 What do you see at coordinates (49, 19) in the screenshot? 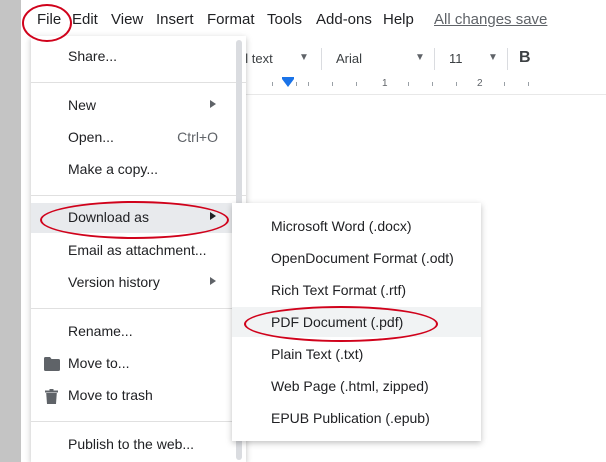
I see `menu-file: File` at bounding box center [49, 19].